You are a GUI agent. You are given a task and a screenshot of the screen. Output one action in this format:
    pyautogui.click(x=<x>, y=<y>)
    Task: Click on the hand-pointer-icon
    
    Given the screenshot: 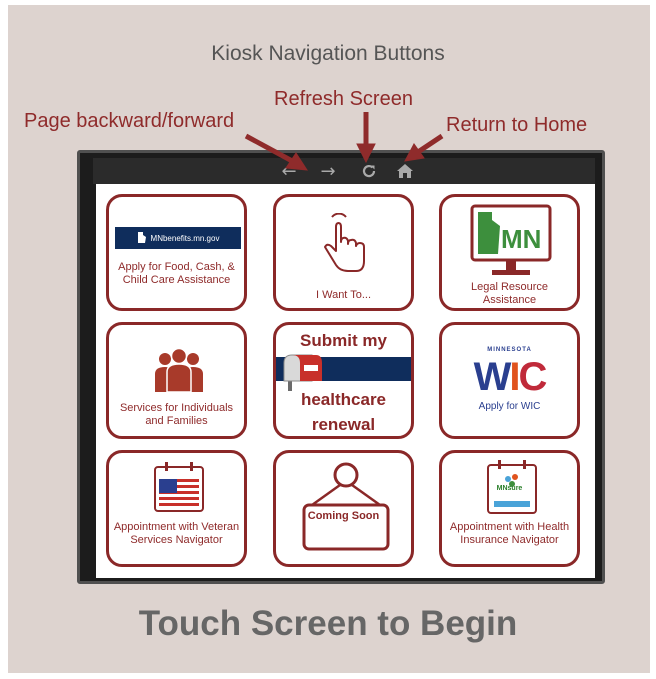 What is the action you would take?
    pyautogui.click(x=344, y=242)
    